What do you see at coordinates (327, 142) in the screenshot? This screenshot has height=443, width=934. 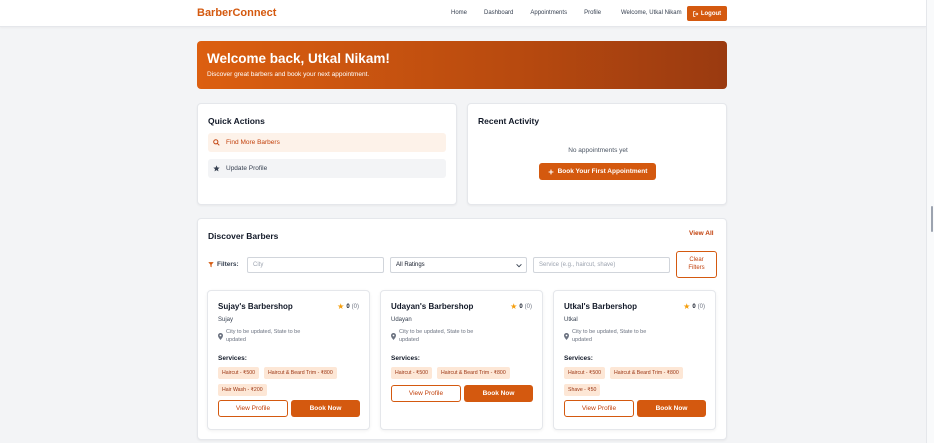 I see `find-more-barbers-button: Find More Barbers` at bounding box center [327, 142].